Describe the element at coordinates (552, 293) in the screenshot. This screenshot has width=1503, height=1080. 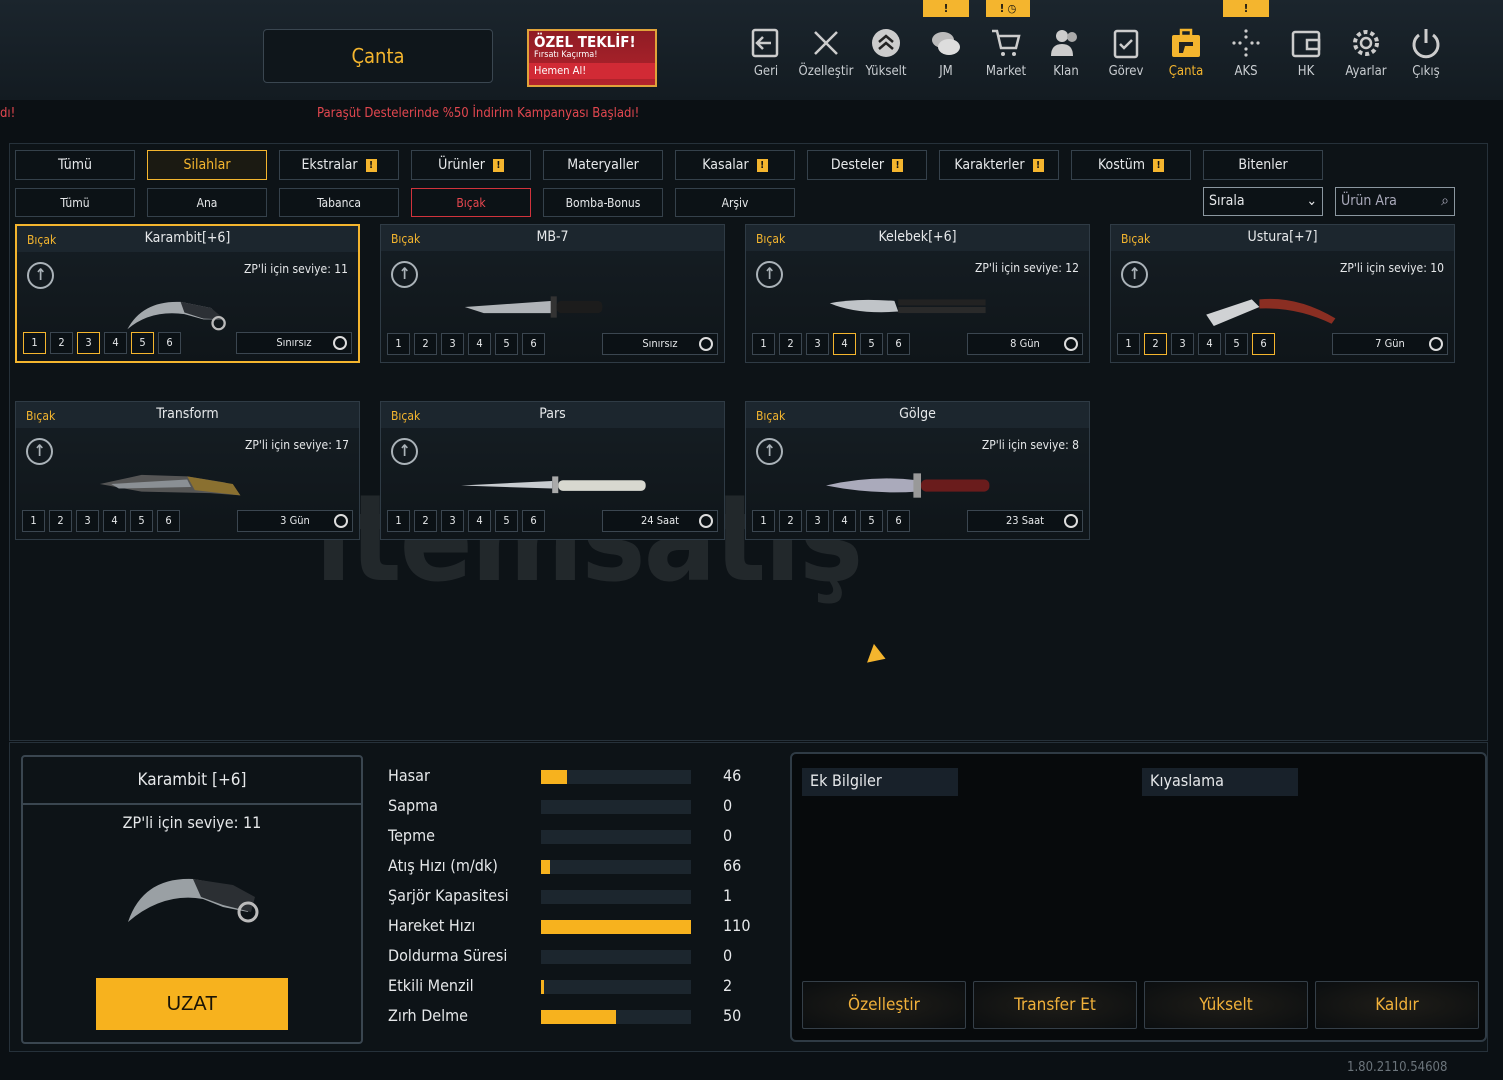
I see `item-card: Bıçak MB-7 ↑ 1 2 3 4 5 6 Sınırsız` at that location.